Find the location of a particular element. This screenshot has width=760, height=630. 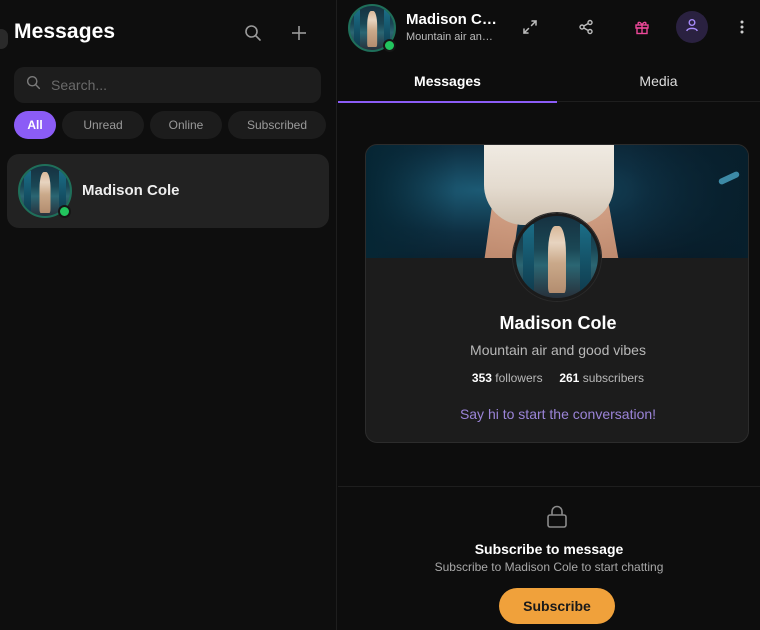

filter-chips: All Unread Online Subscribed is located at coordinates (170, 125).